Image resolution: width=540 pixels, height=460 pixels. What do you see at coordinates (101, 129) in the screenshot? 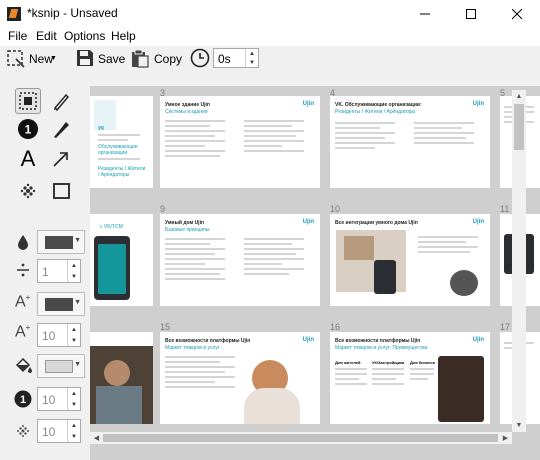
I see `slide-heading: УК` at bounding box center [101, 129].